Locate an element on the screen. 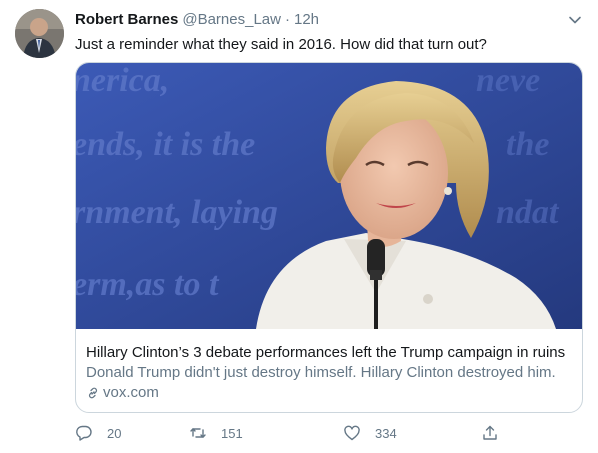 This screenshot has width=598, height=453. svg-text: neve is located at coordinates (508, 81).